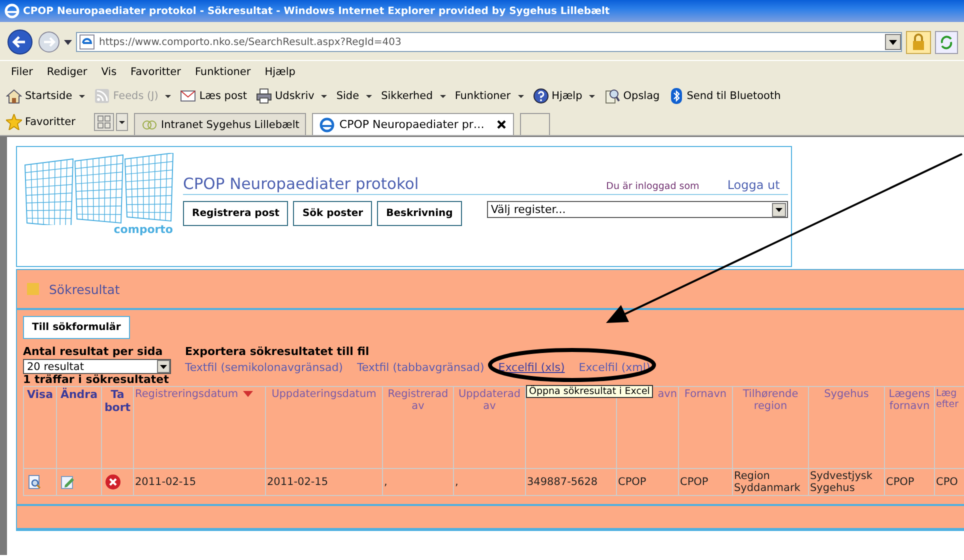 The width and height of the screenshot is (964, 560). I want to click on menu-item: Filer, so click(22, 72).